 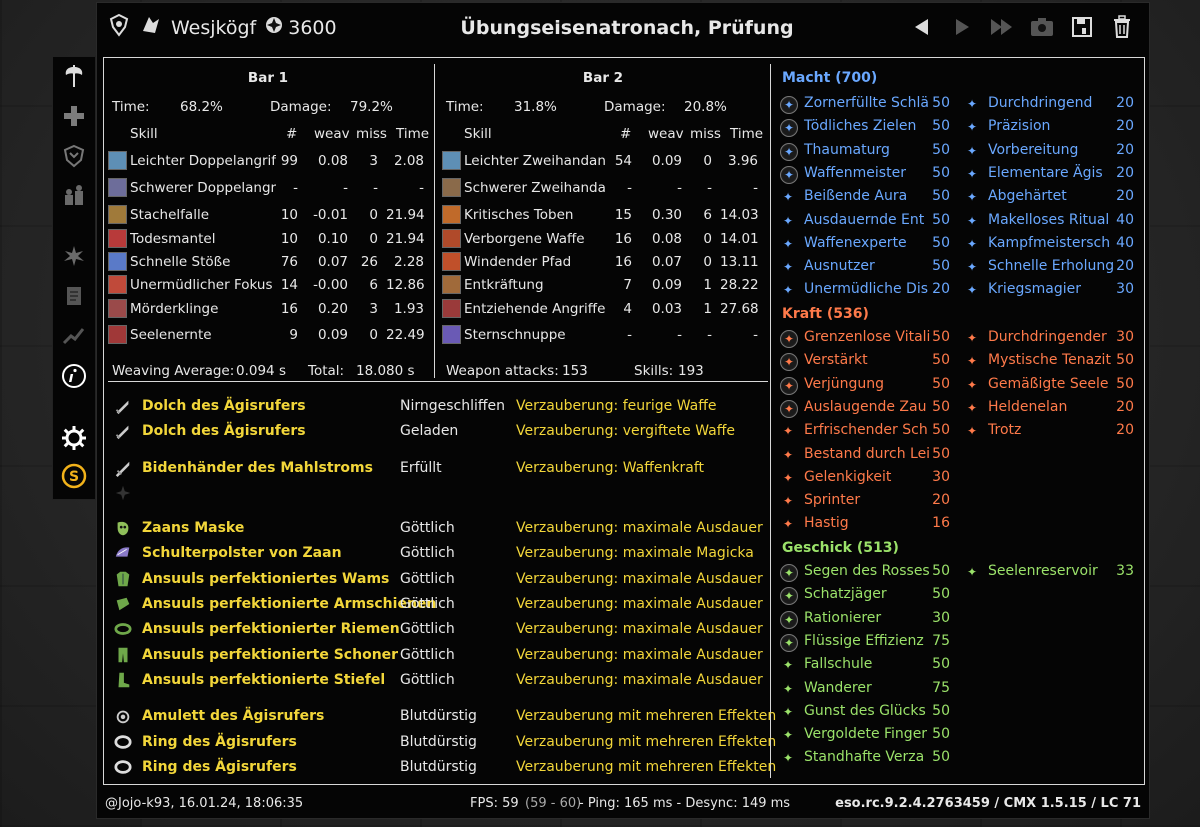 What do you see at coordinates (1042, 27) in the screenshot?
I see `screenshot-button` at bounding box center [1042, 27].